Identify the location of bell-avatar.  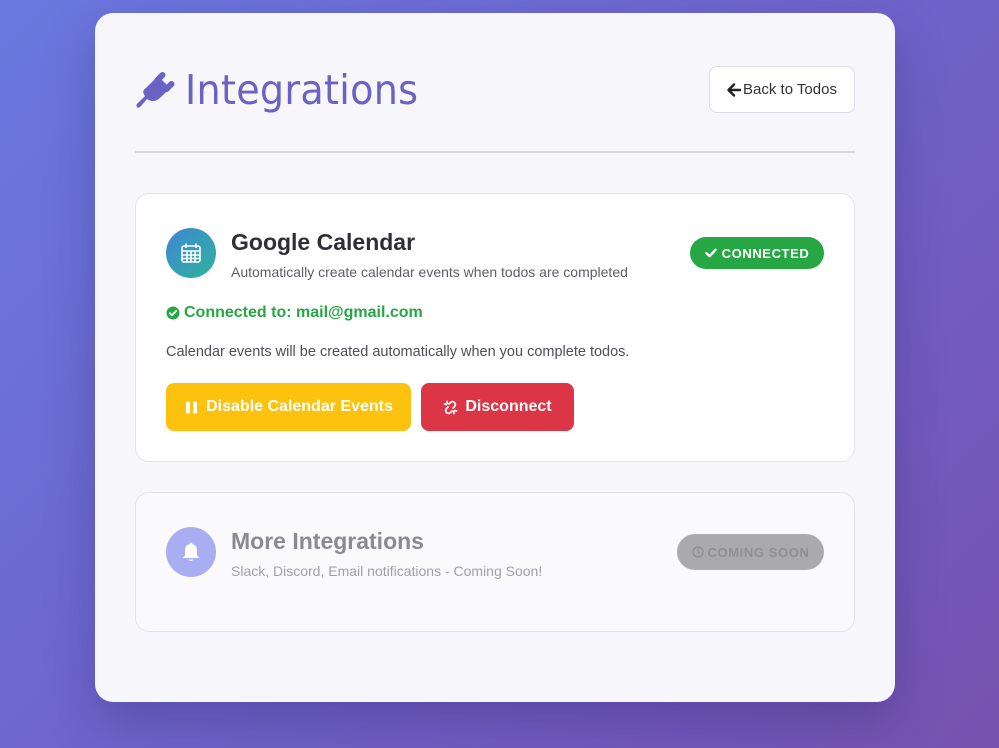
(191, 552).